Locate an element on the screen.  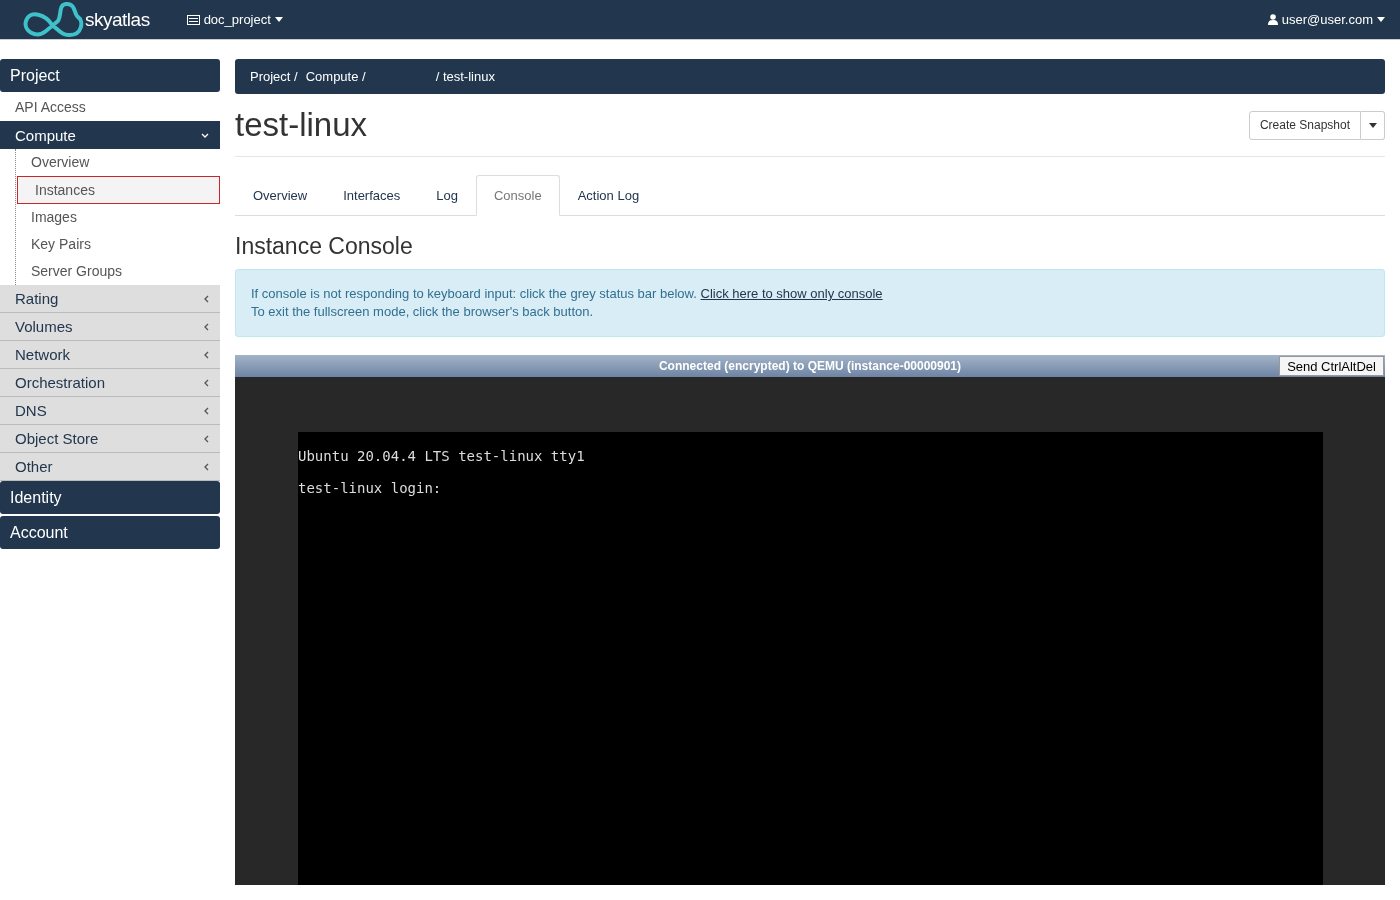
sidebar-group: Other is located at coordinates (110, 467).